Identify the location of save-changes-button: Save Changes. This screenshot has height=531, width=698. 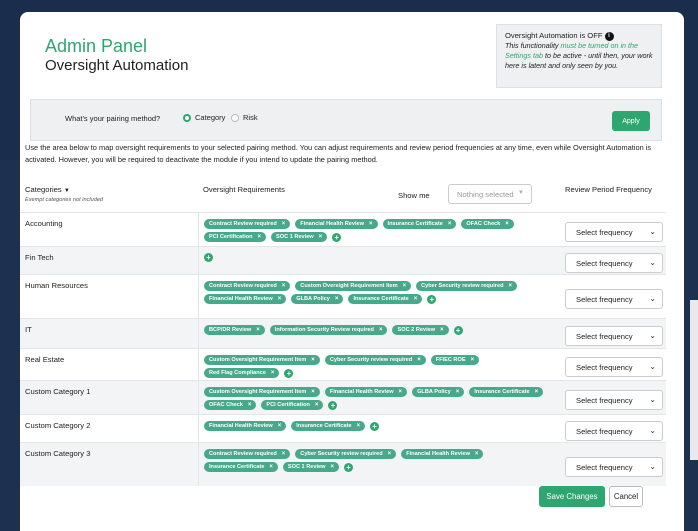
(572, 496).